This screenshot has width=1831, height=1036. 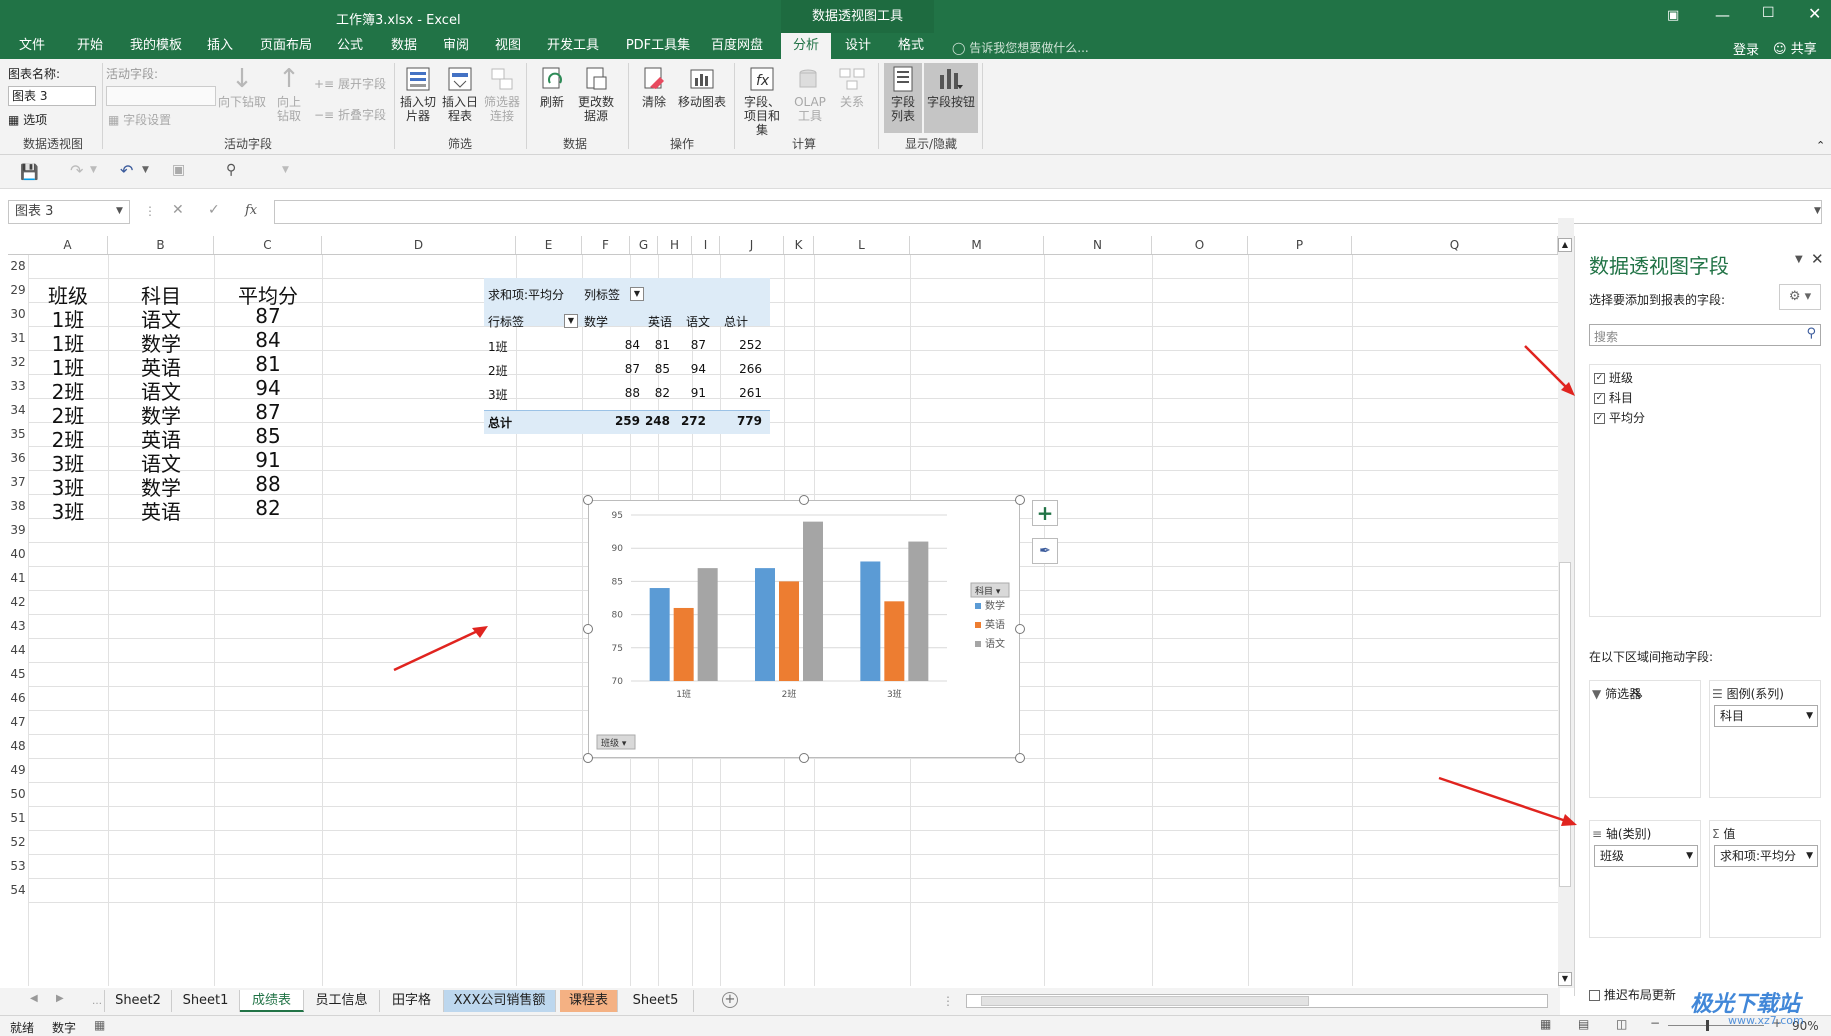 What do you see at coordinates (289, 94) in the screenshot?
I see `drill-up-button: ↑ 向上钻取` at bounding box center [289, 94].